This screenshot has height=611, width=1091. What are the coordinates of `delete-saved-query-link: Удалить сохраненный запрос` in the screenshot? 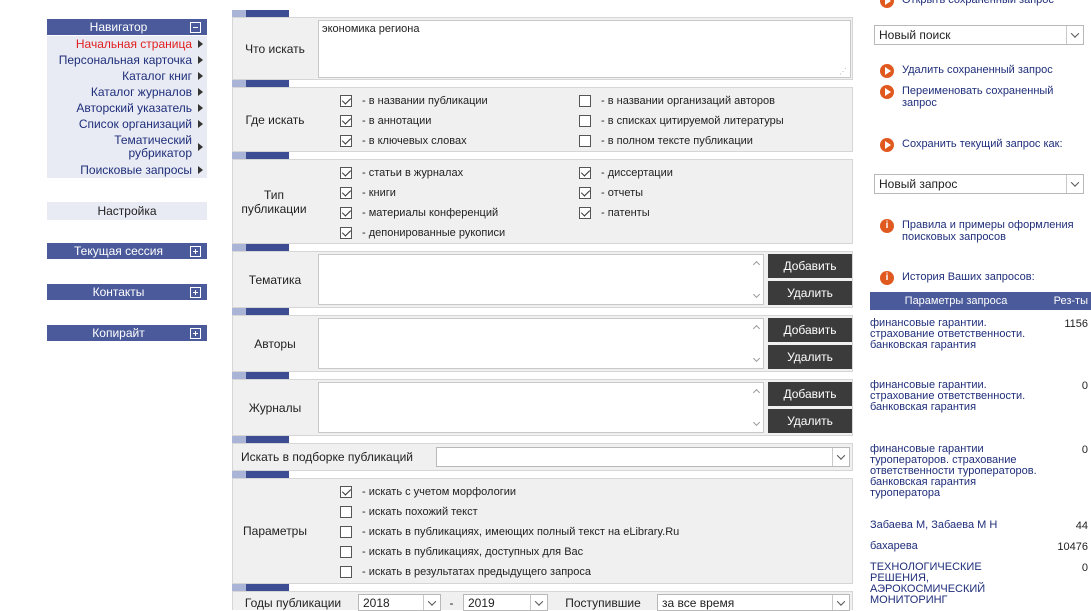 It's located at (966, 71).